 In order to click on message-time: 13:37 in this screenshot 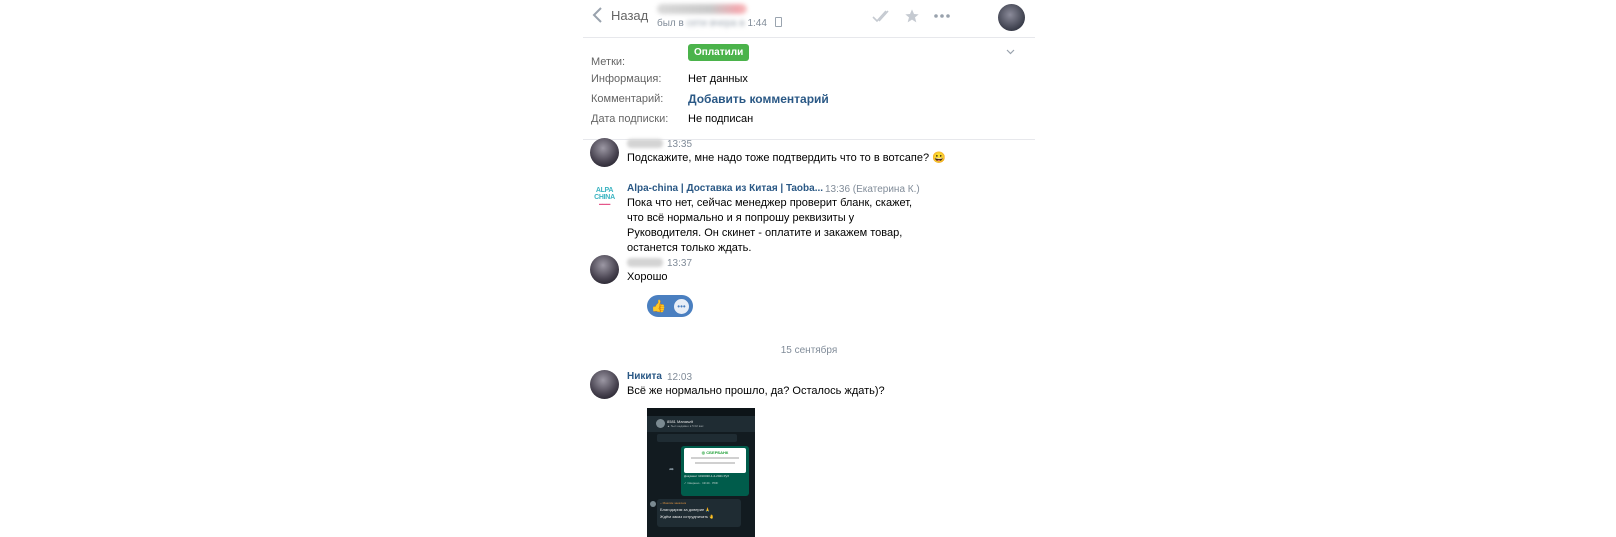, I will do `click(680, 263)`.